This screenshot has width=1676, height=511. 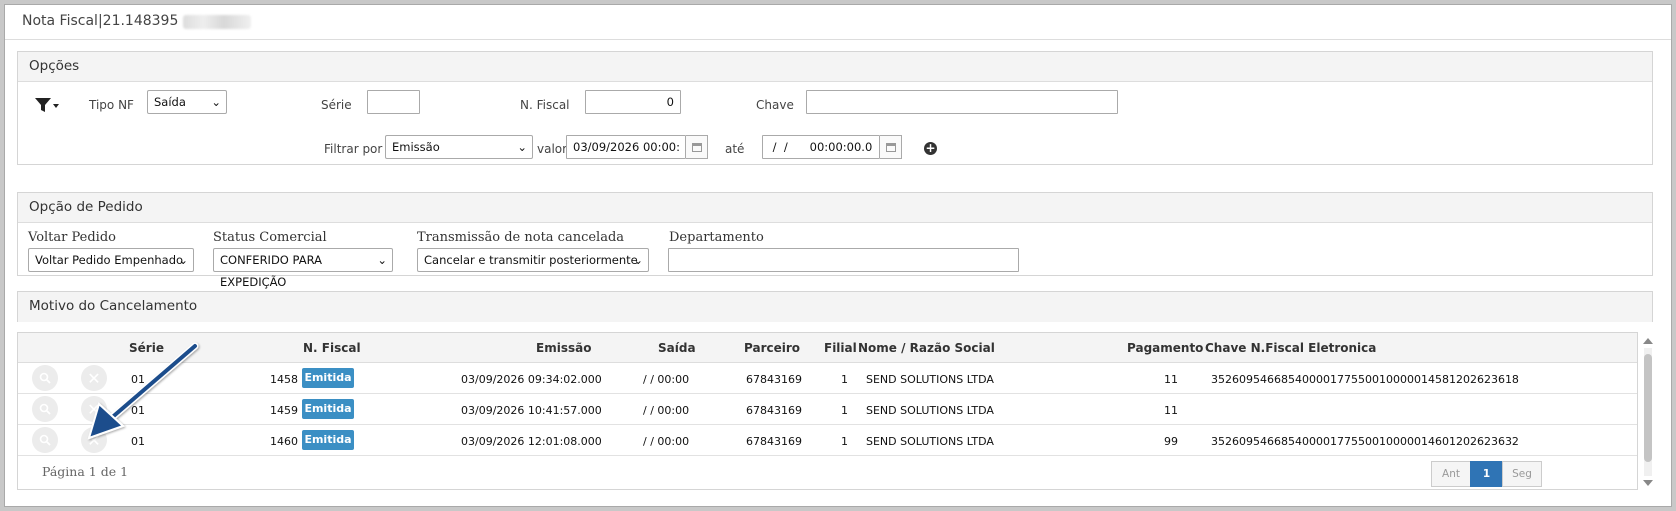 What do you see at coordinates (1165, 348) in the screenshot?
I see `col-pagamento: Pagamento` at bounding box center [1165, 348].